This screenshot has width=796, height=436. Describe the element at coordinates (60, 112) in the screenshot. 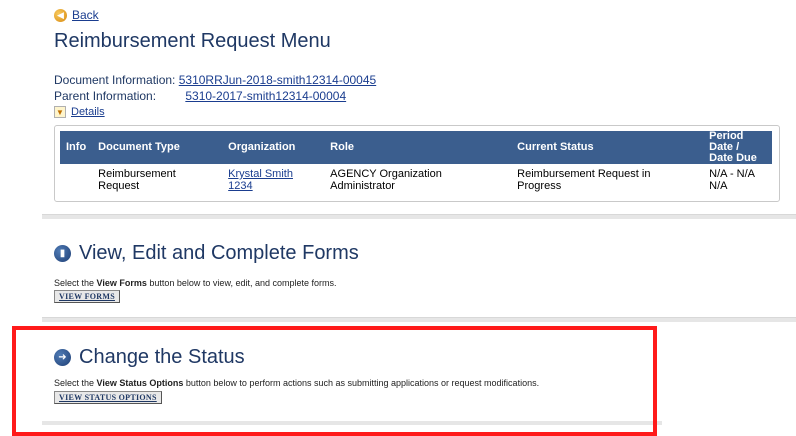

I see `expand-chevron-icon: ▼` at that location.